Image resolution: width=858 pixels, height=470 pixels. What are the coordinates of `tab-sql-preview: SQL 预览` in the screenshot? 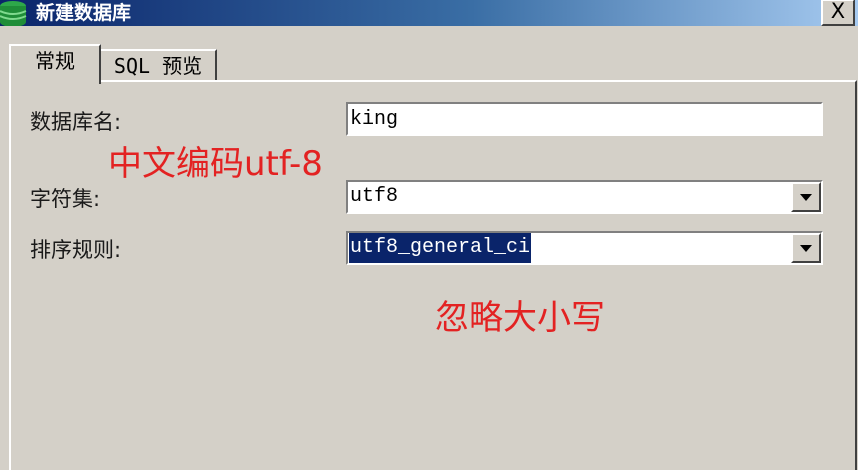 It's located at (159, 64).